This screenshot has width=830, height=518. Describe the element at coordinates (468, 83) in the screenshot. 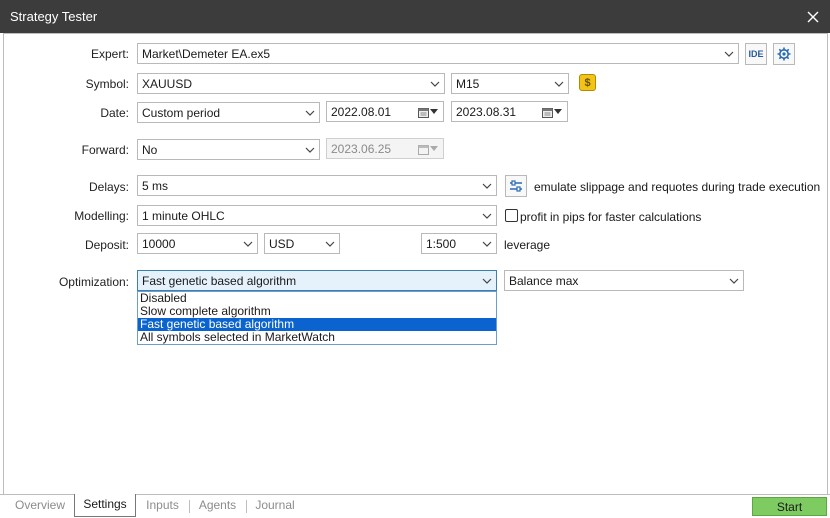

I see `timeframe-value: M15` at that location.